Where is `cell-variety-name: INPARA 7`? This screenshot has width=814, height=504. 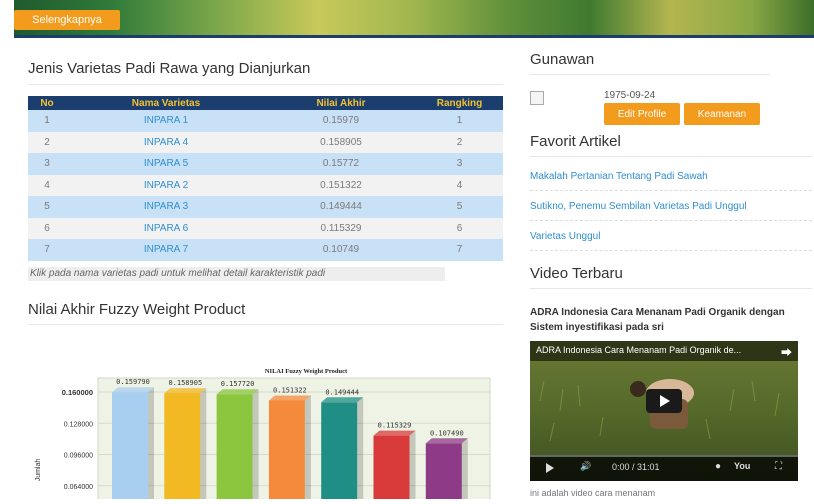
cell-variety-name: INPARA 7 is located at coordinates (166, 250).